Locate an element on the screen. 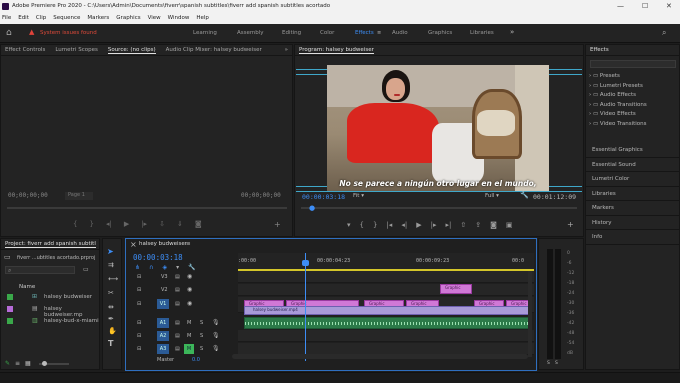 This screenshot has width=680, height=383. effects-search-input is located at coordinates (633, 64).